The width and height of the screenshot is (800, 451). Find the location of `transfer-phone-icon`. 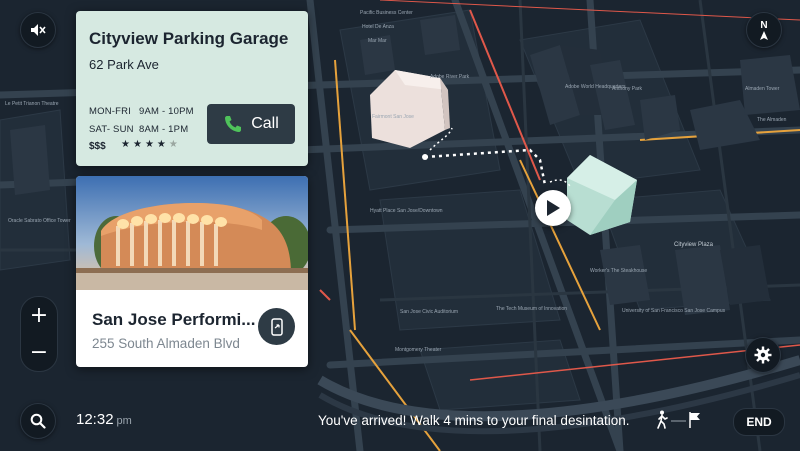

transfer-phone-icon is located at coordinates (276, 326).